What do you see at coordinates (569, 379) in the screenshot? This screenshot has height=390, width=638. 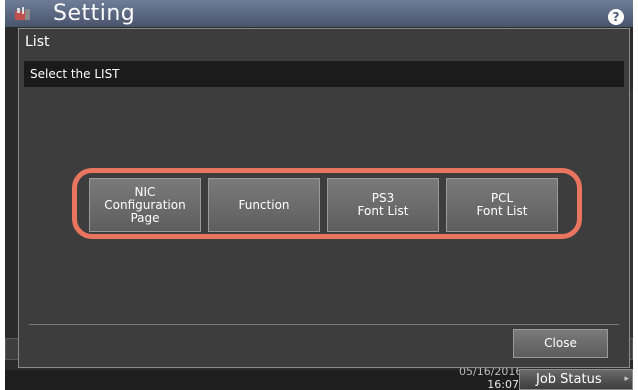 I see `job-status-label: Job Status` at bounding box center [569, 379].